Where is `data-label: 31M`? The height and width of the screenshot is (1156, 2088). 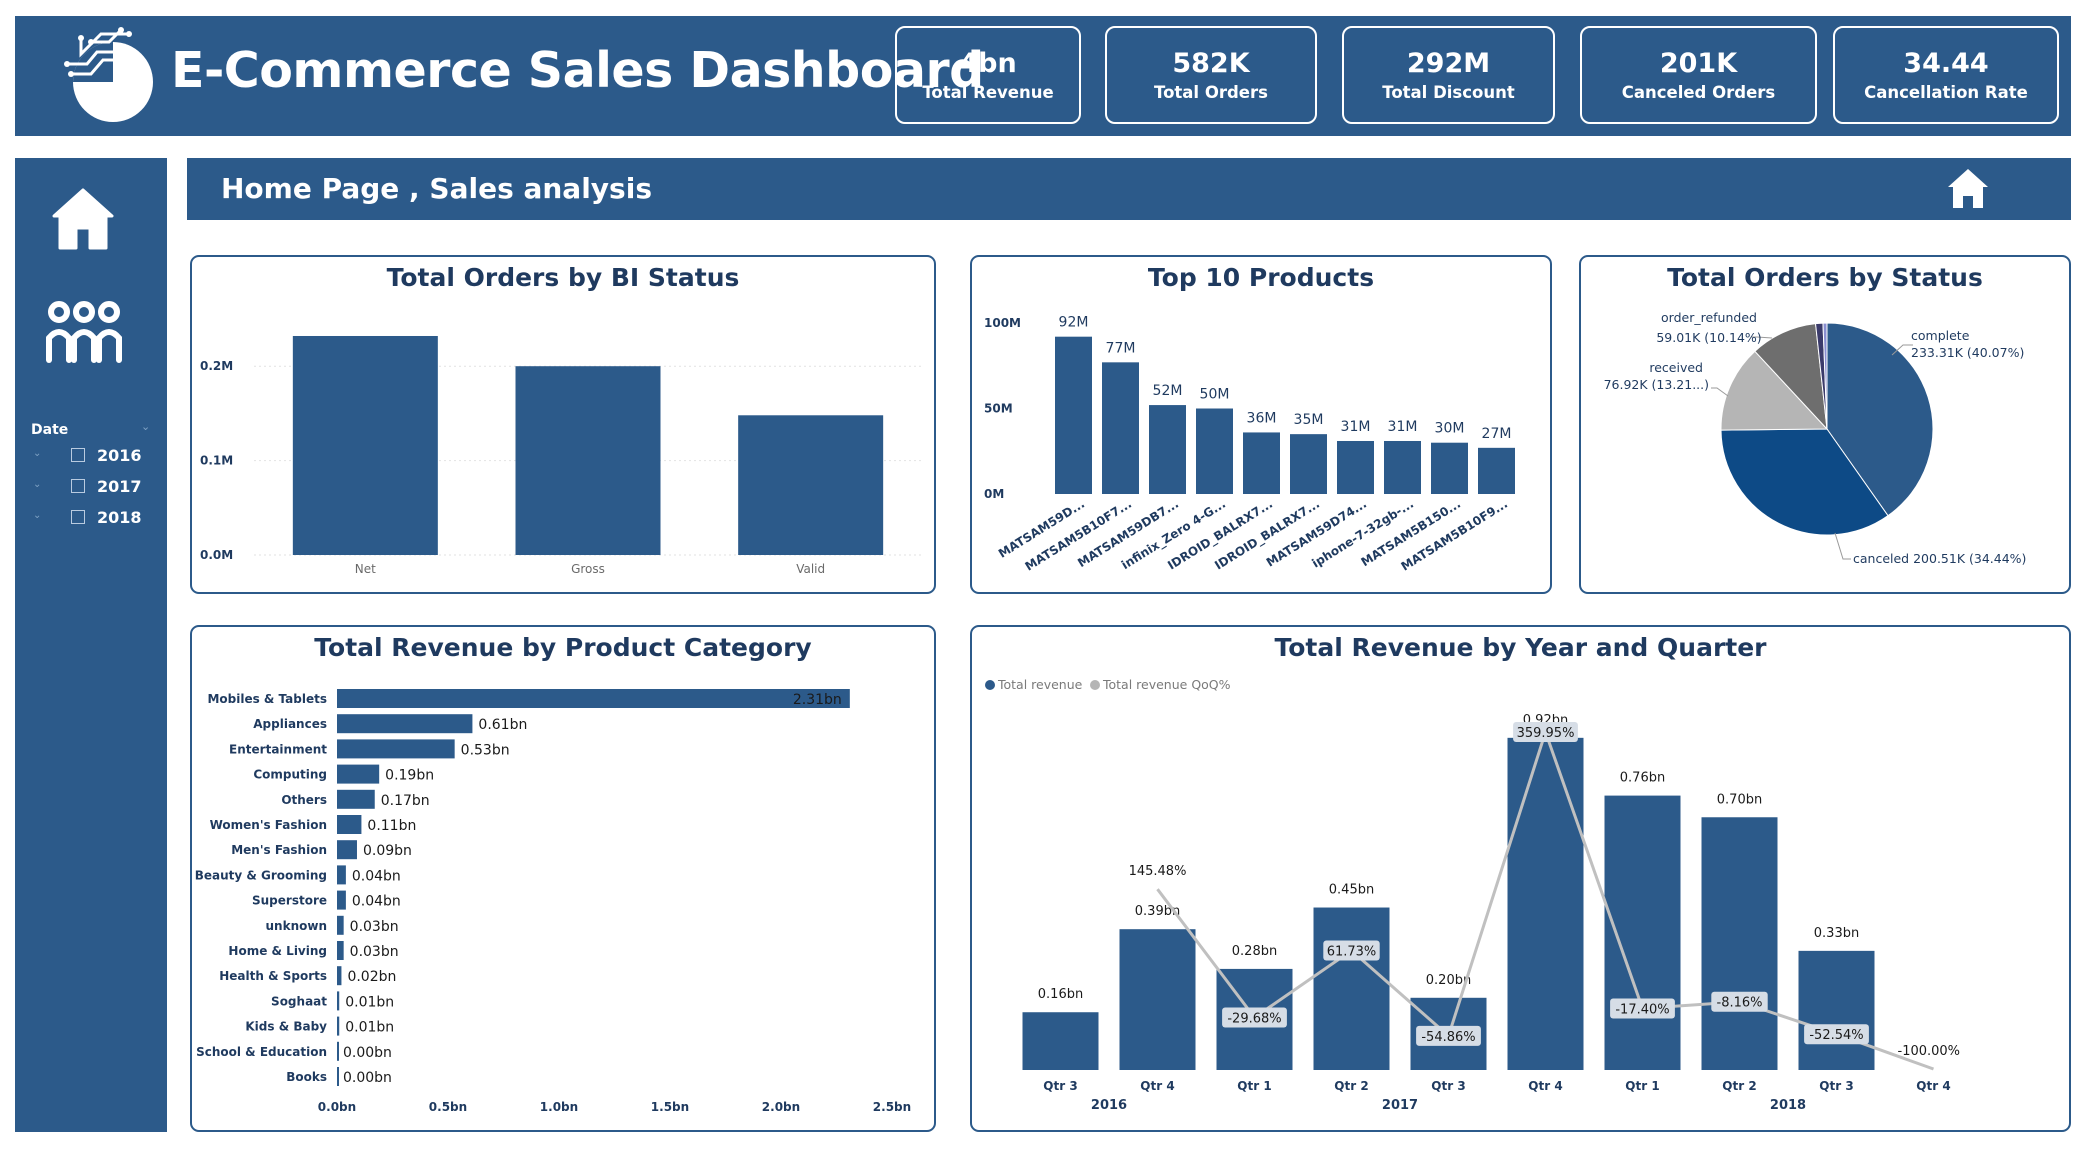 data-label: 31M is located at coordinates (1403, 427).